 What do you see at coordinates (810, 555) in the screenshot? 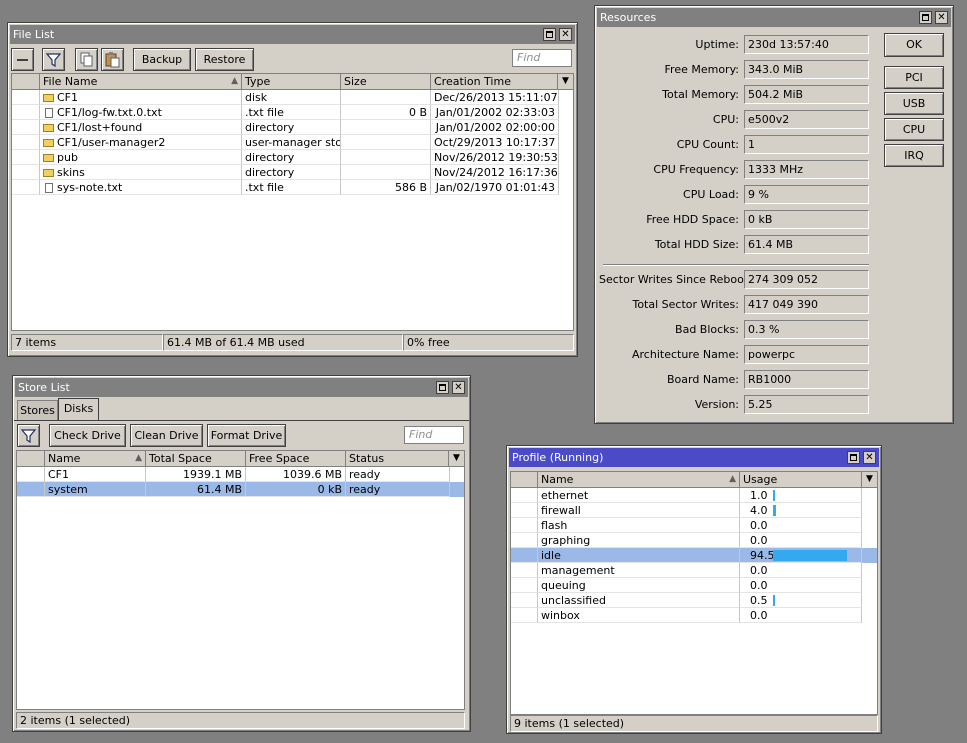
I see `usage-bar` at bounding box center [810, 555].